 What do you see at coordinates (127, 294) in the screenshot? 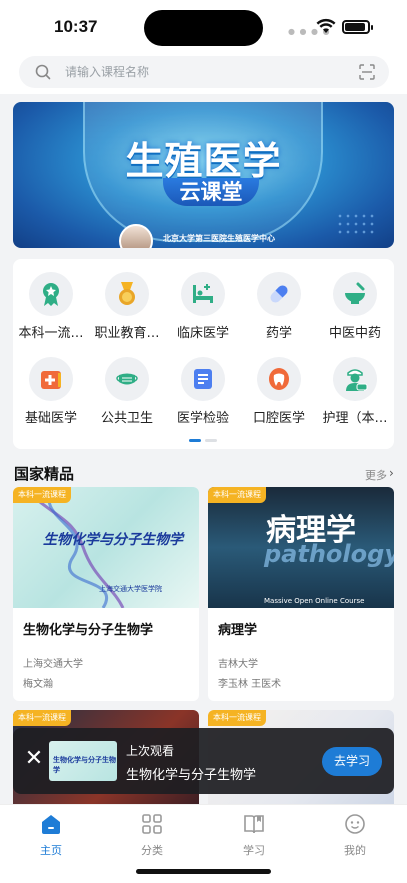
I see `medal-icon` at bounding box center [127, 294].